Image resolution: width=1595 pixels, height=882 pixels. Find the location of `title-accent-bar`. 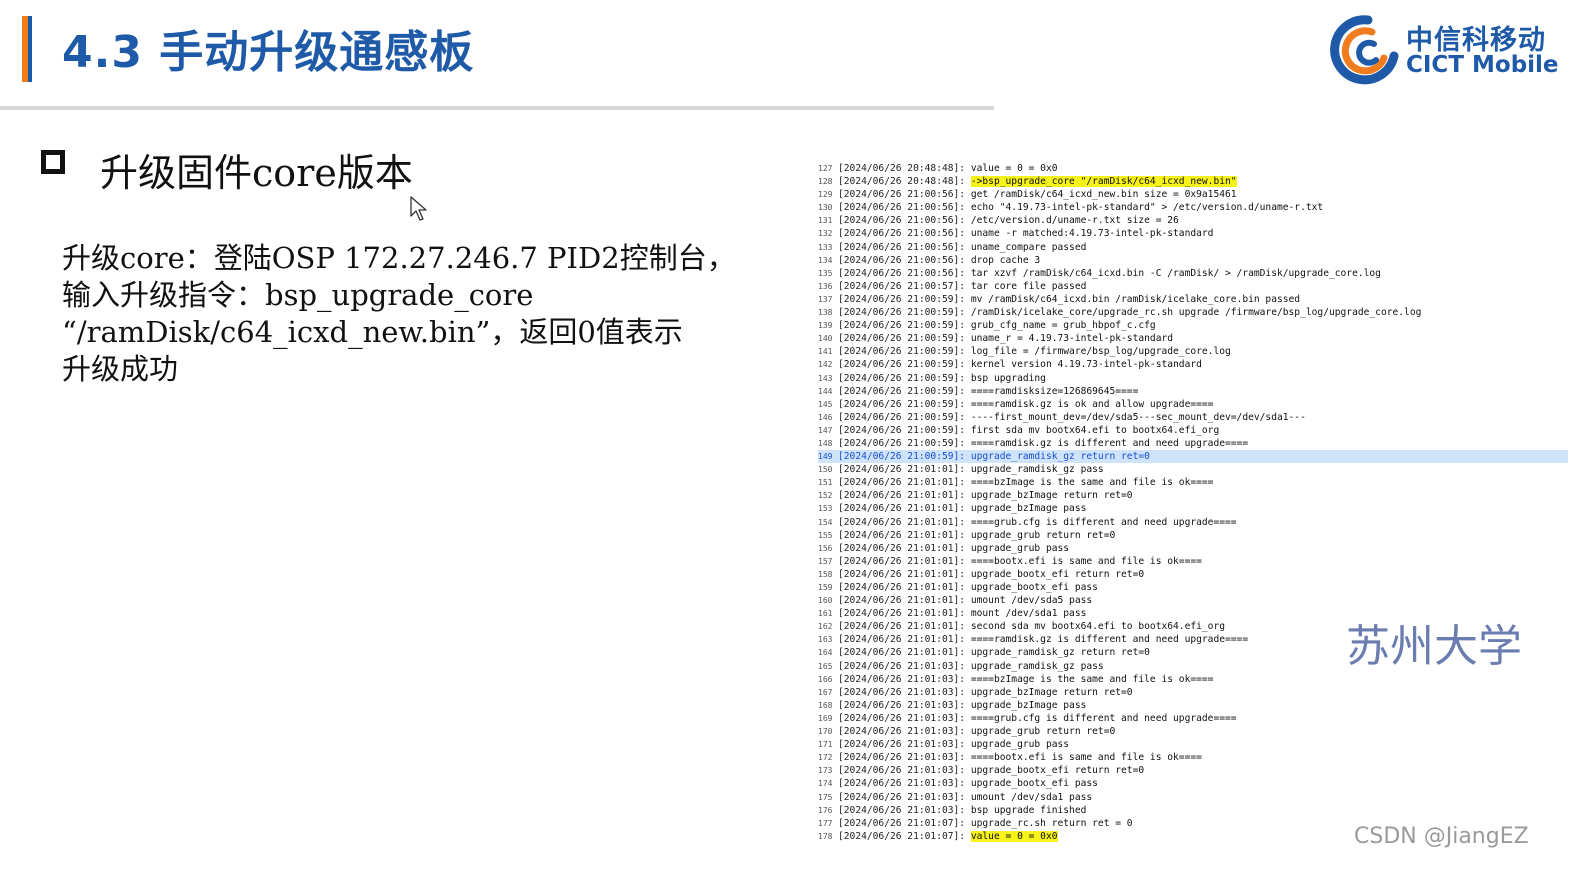

title-accent-bar is located at coordinates (27, 49).